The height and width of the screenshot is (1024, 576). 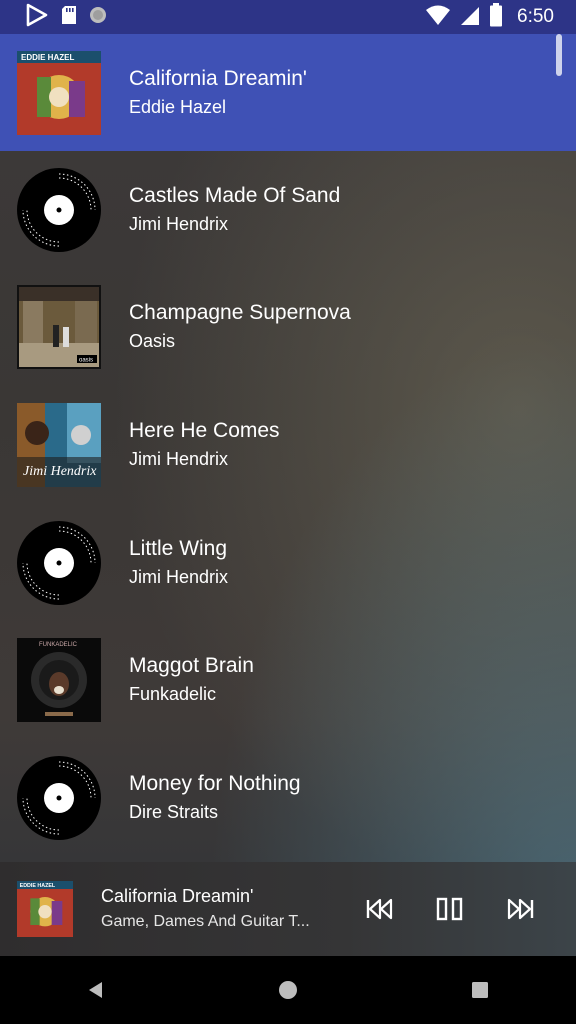 What do you see at coordinates (59, 327) in the screenshot?
I see `oasis-album-art: oasis` at bounding box center [59, 327].